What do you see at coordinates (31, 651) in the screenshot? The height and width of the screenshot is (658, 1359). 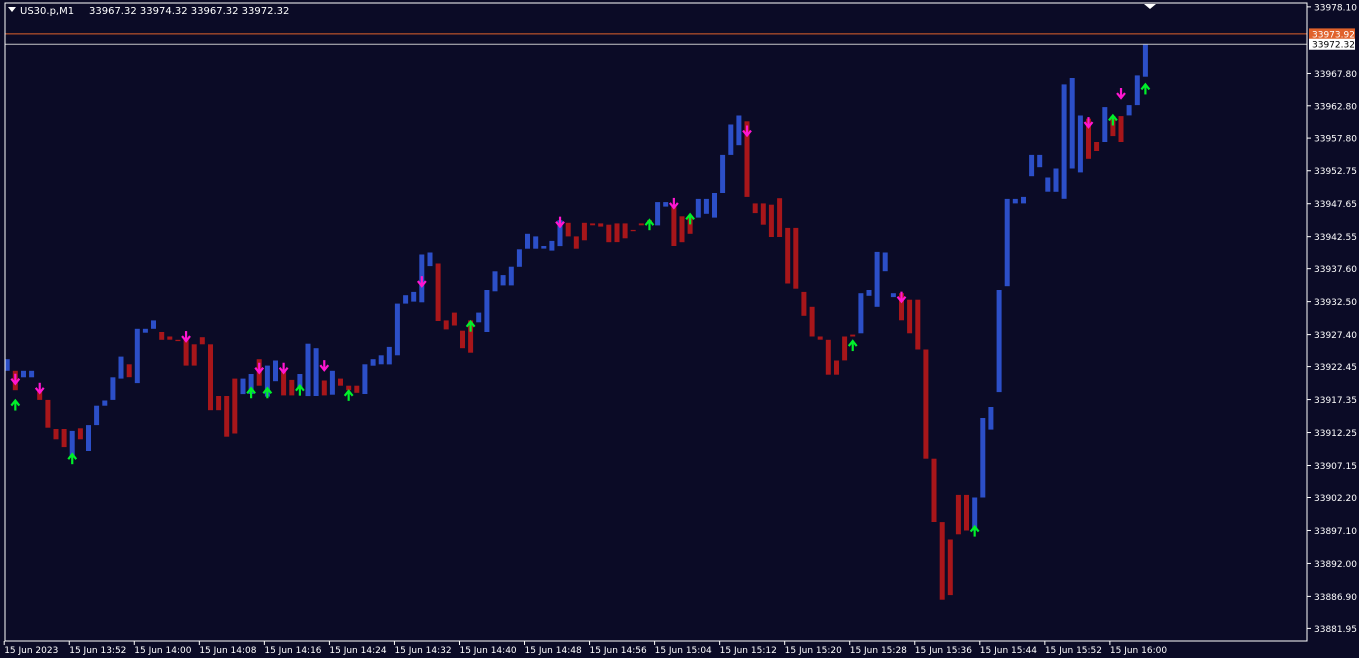 I see `time-tick-label: 15 Jun 2023` at bounding box center [31, 651].